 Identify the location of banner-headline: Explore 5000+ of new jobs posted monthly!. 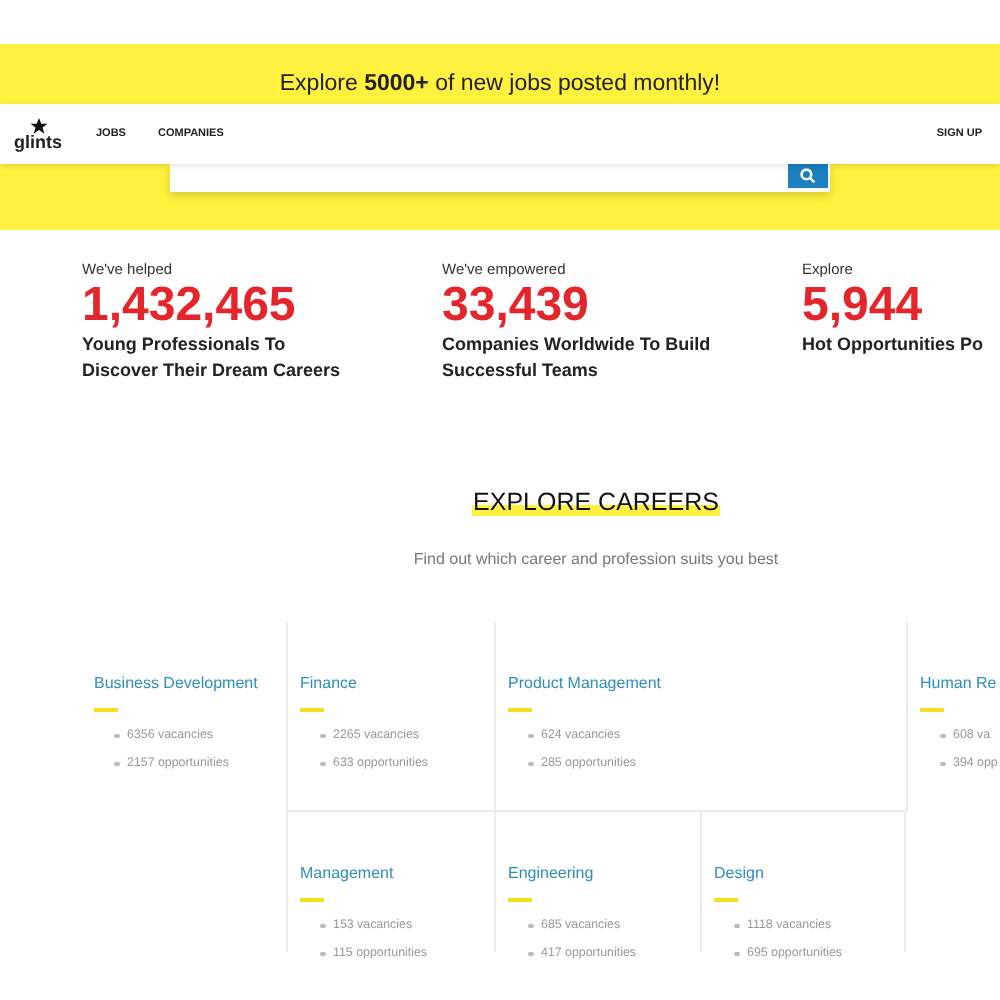
(500, 84).